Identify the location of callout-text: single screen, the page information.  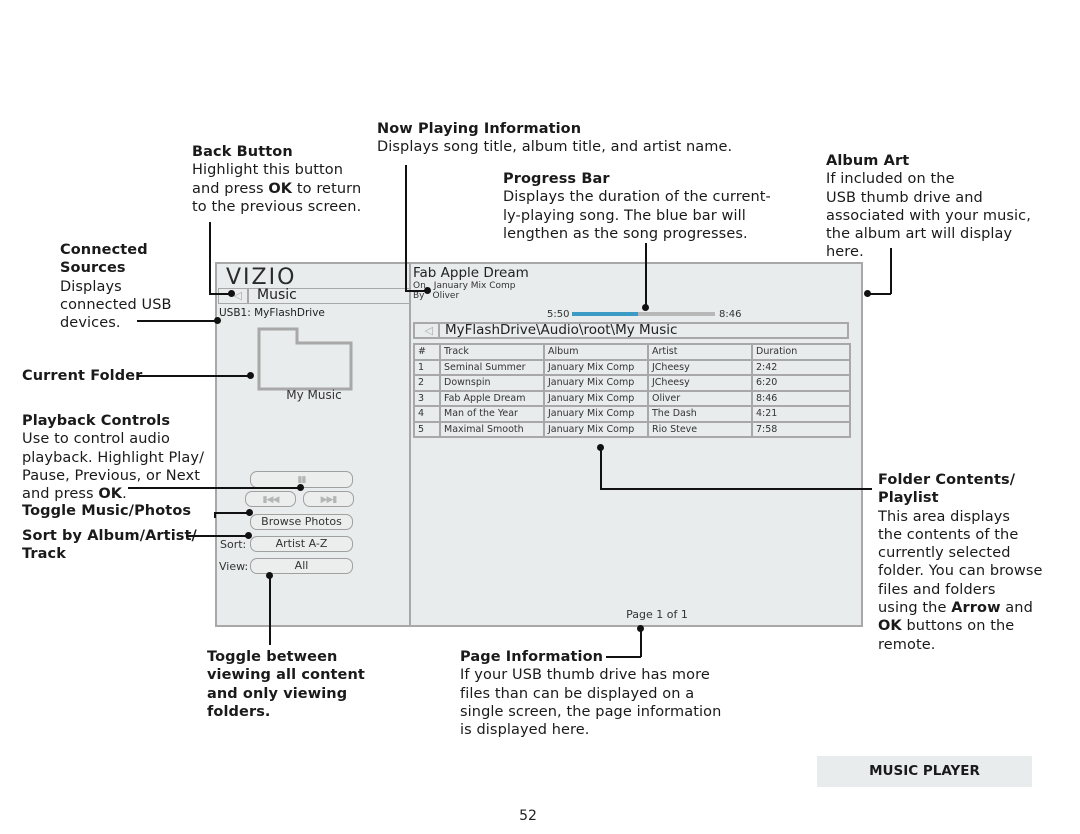
(591, 711).